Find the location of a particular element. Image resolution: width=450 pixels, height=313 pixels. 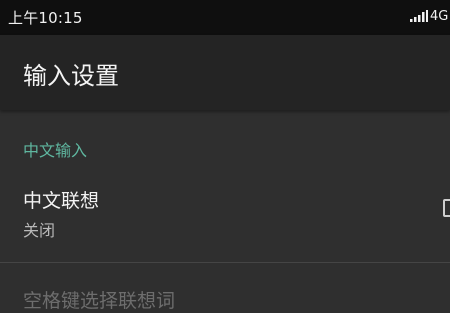

status-indicators: 4G is located at coordinates (430, 17).